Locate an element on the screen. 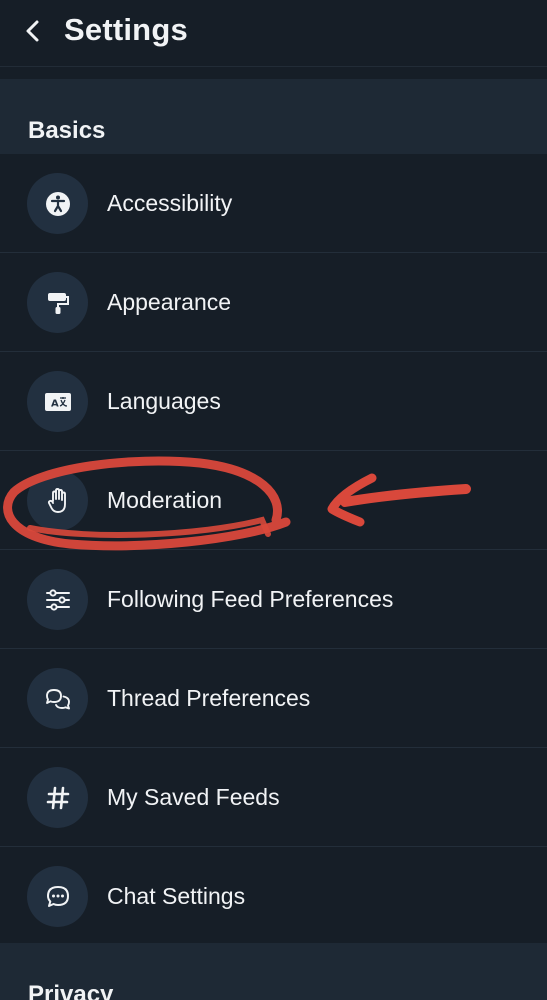 The image size is (547, 1000). section-header-basics: Basics is located at coordinates (273, 116).